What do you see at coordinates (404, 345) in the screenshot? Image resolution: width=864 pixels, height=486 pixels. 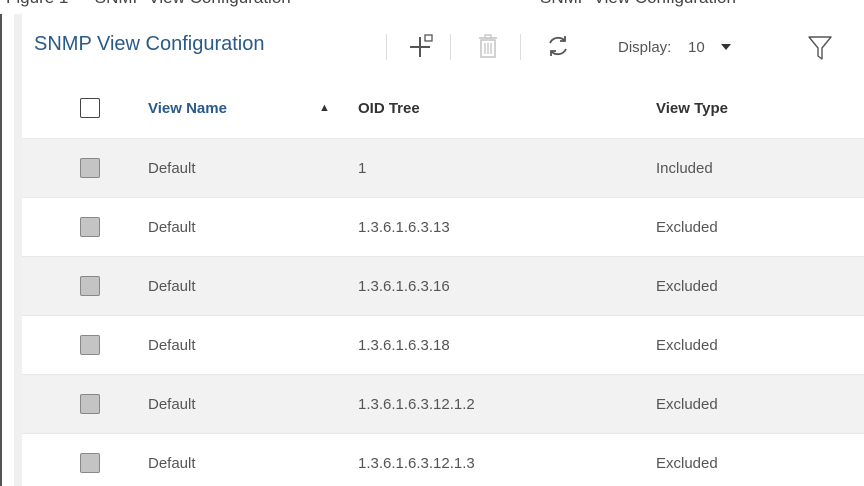 I see `oid-tree-cell: 1.3.6.1.6.3.18` at bounding box center [404, 345].